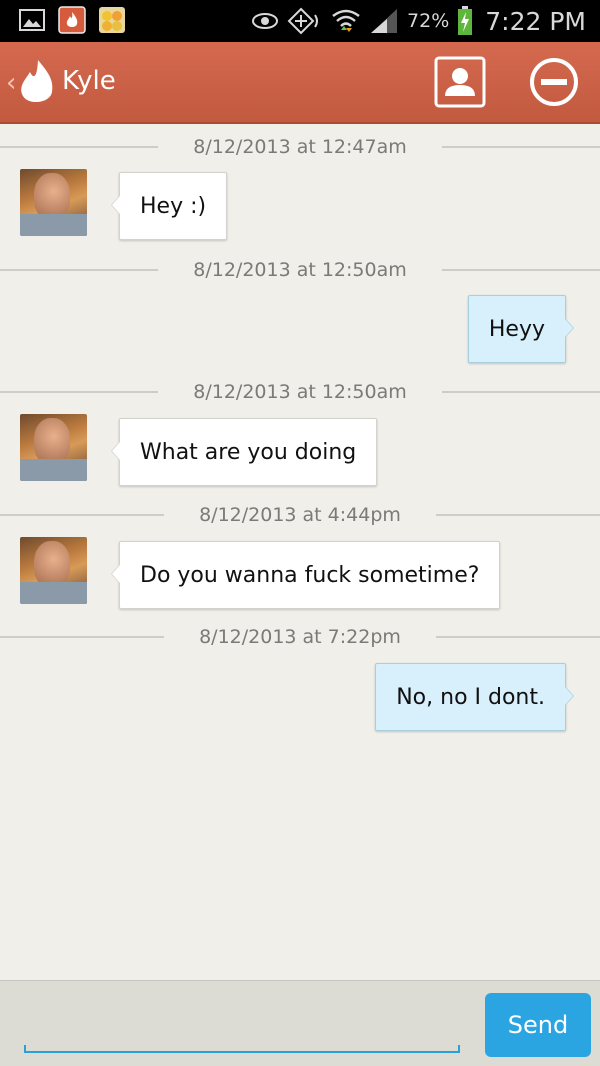 The height and width of the screenshot is (1066, 600). What do you see at coordinates (72, 20) in the screenshot?
I see `tinder-notification-icon` at bounding box center [72, 20].